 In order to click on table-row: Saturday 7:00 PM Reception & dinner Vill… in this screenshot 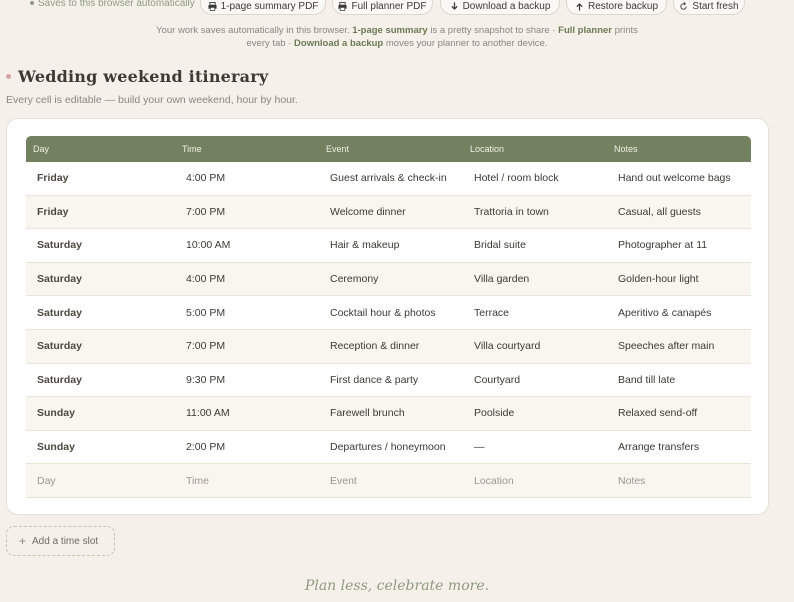, I will do `click(388, 346)`.